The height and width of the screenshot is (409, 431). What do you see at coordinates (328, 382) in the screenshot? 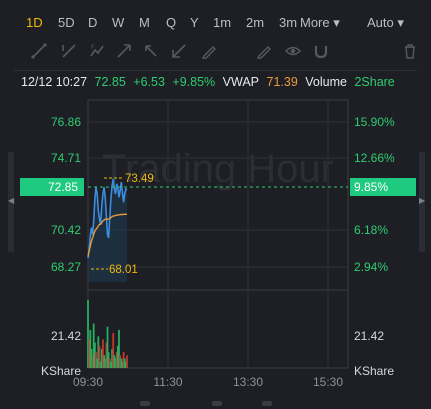
I see `x-axis-label: 15:30` at bounding box center [328, 382].